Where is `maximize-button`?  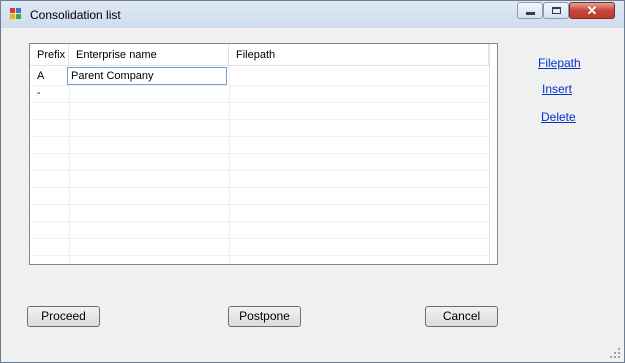
maximize-button is located at coordinates (556, 10).